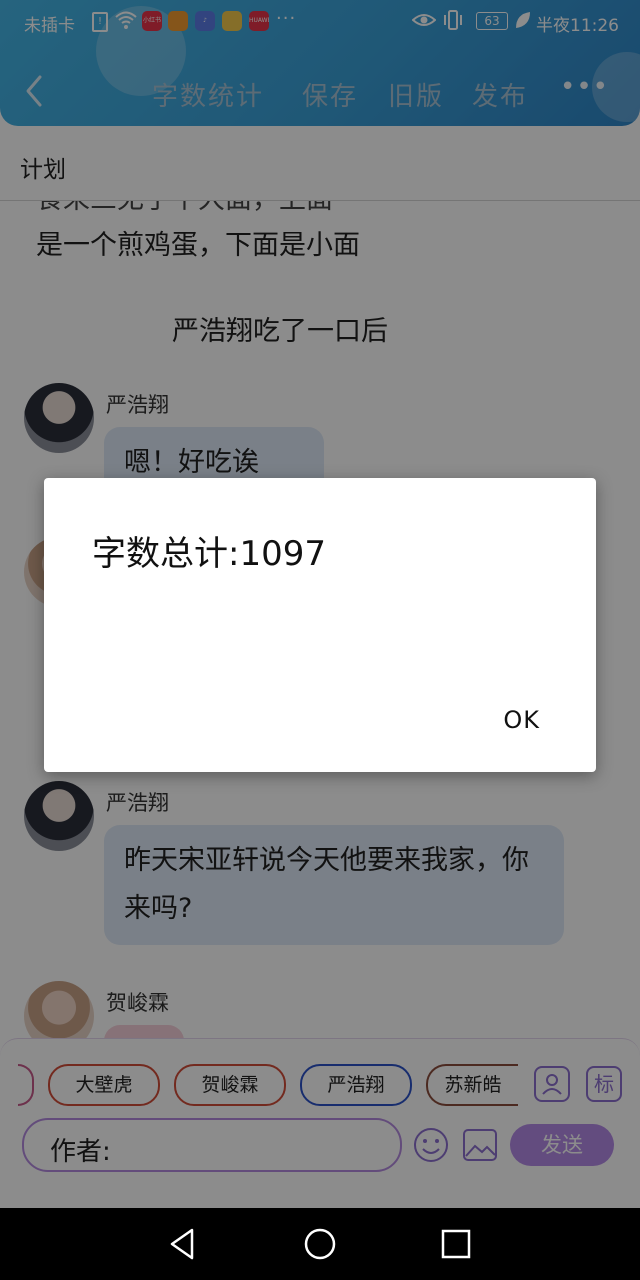 This screenshot has width=640, height=1280. I want to click on home-circle-icon, so click(320, 1244).